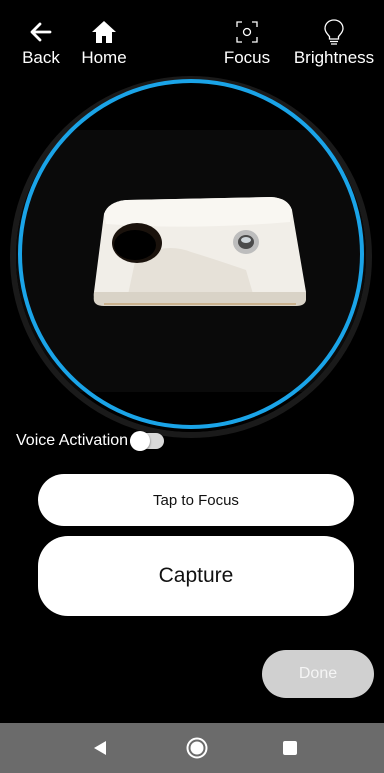 This screenshot has width=384, height=773. Describe the element at coordinates (41, 32) in the screenshot. I see `arrow-left-icon` at that location.